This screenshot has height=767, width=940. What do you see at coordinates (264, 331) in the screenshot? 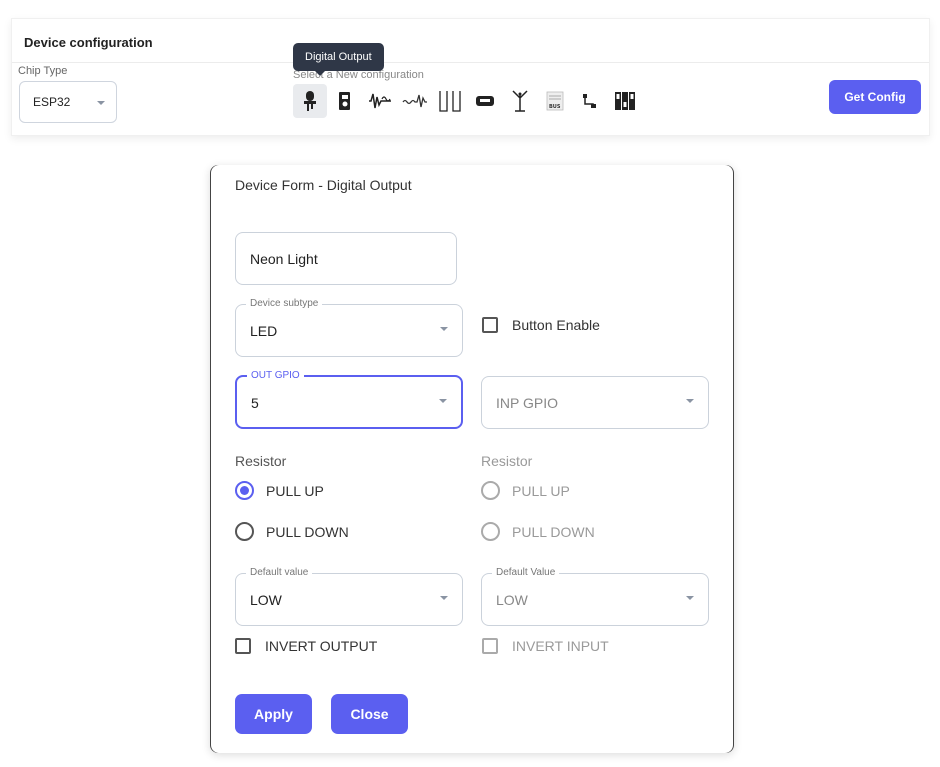
I see `device-subtype-value: LED` at bounding box center [264, 331].